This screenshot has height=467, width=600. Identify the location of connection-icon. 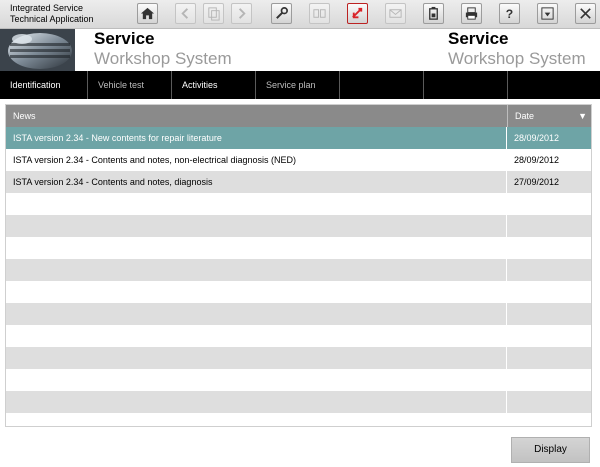
(319, 13).